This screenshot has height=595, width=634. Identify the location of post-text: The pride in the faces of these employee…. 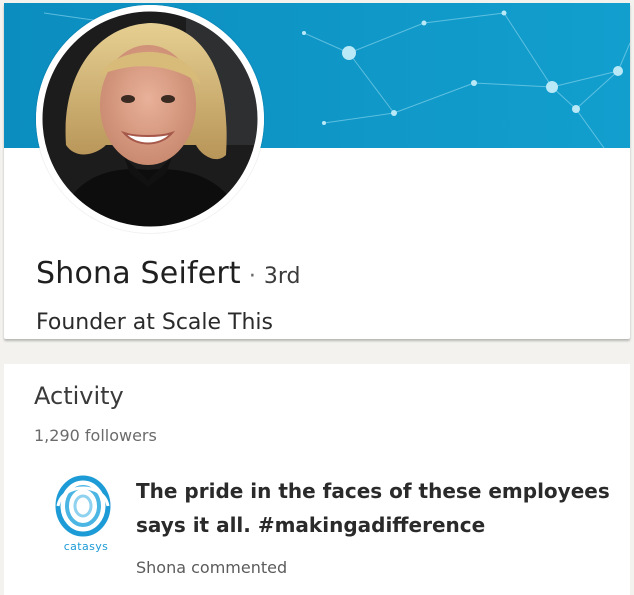
(380, 508).